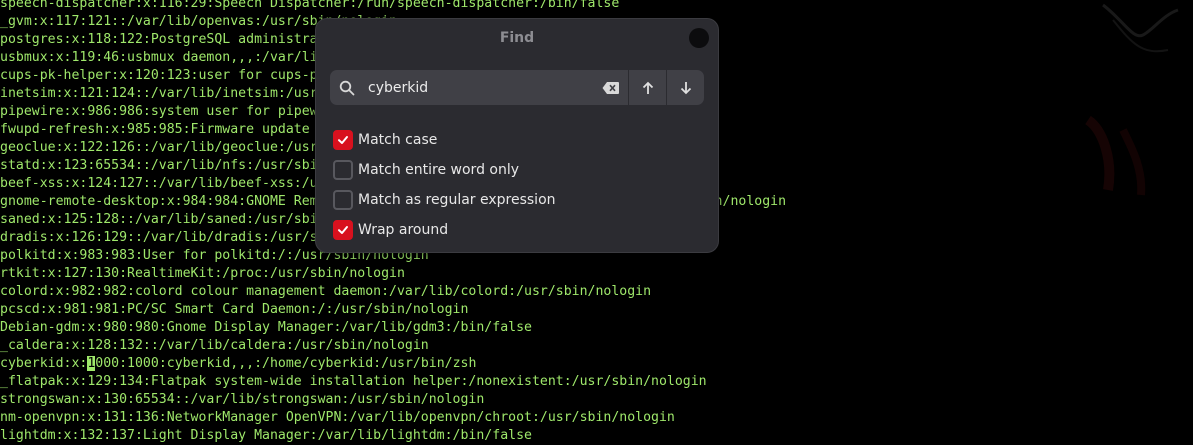 The height and width of the screenshot is (445, 1193). I want to click on next-match-button, so click(685, 87).